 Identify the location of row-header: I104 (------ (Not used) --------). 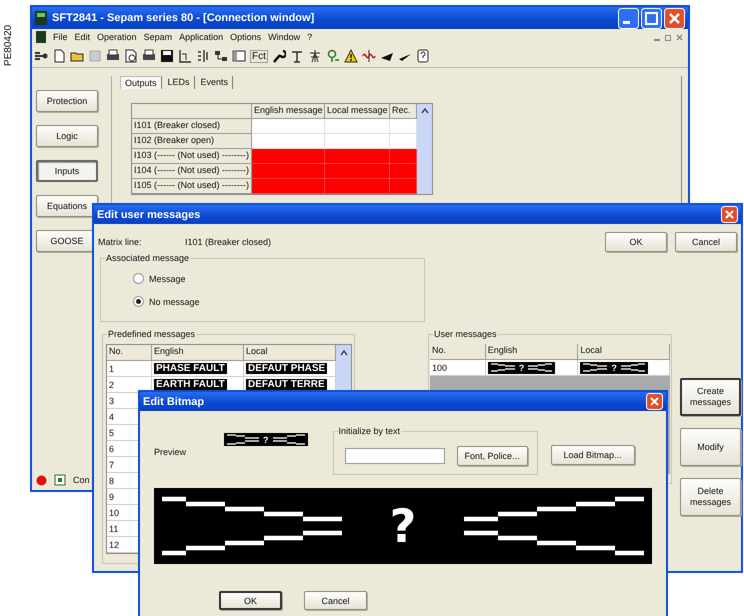
(192, 171).